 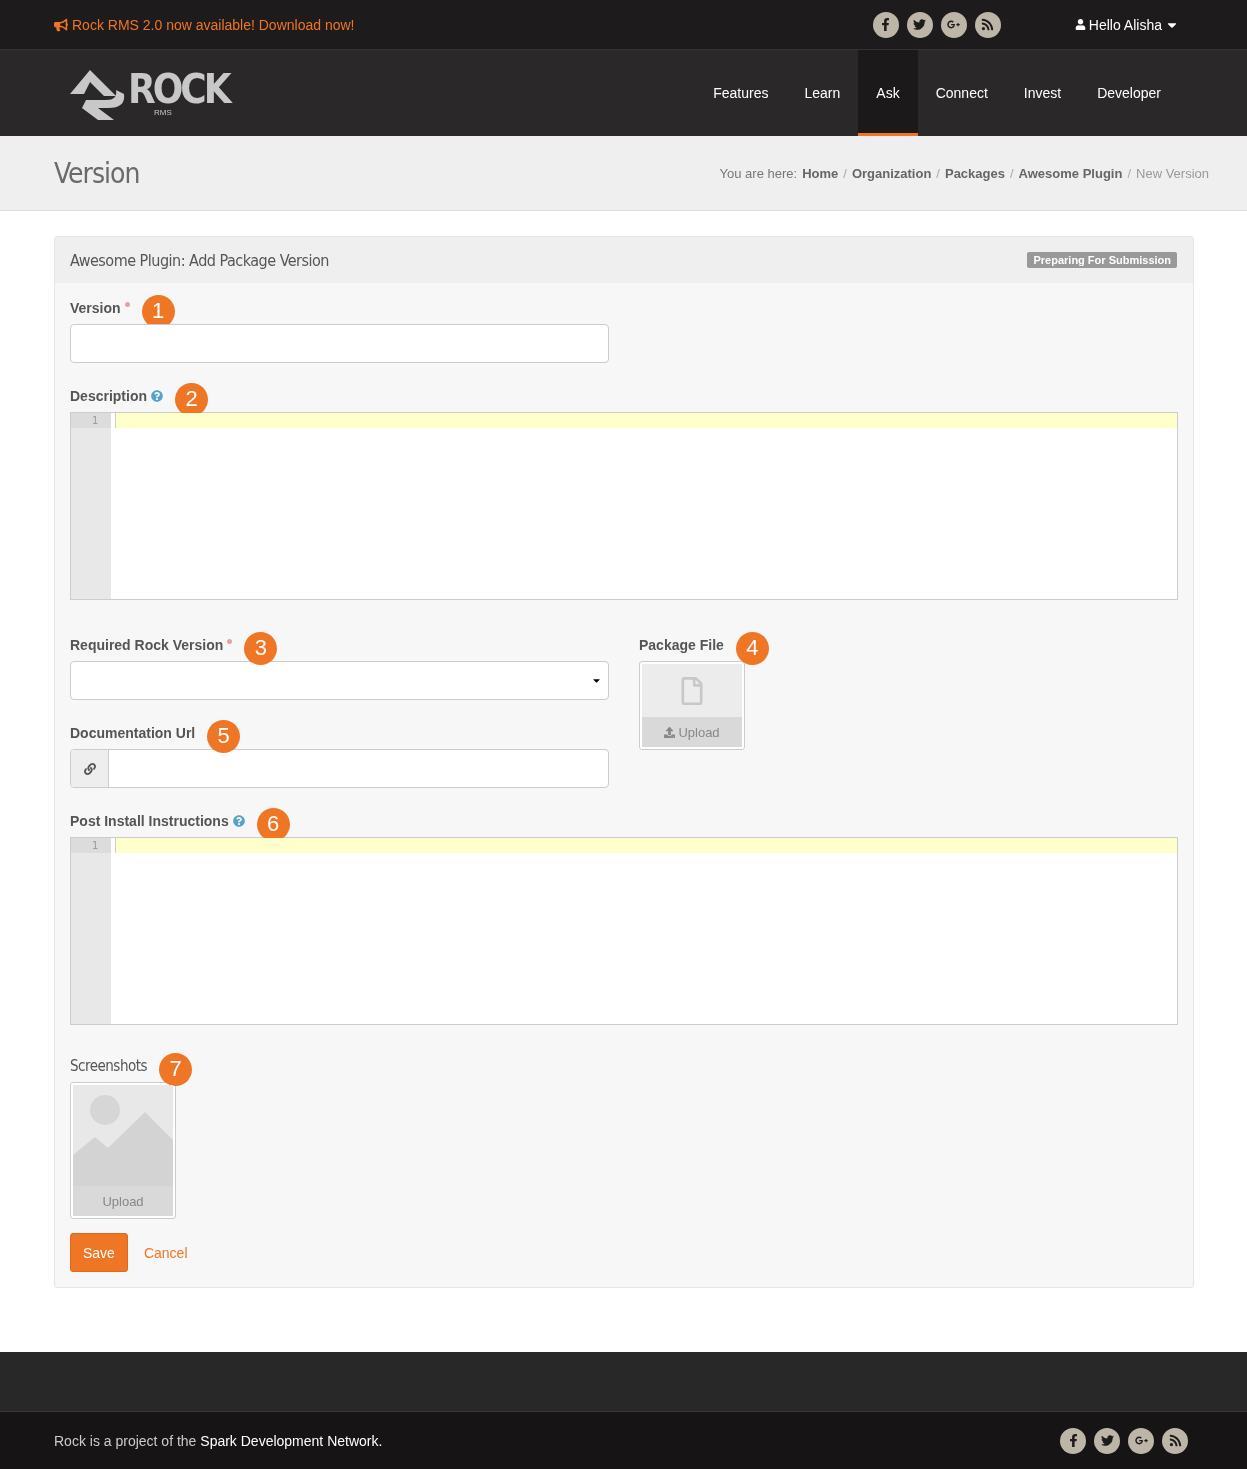 What do you see at coordinates (1172, 173) in the screenshot?
I see `breadcrumb-current: New Version` at bounding box center [1172, 173].